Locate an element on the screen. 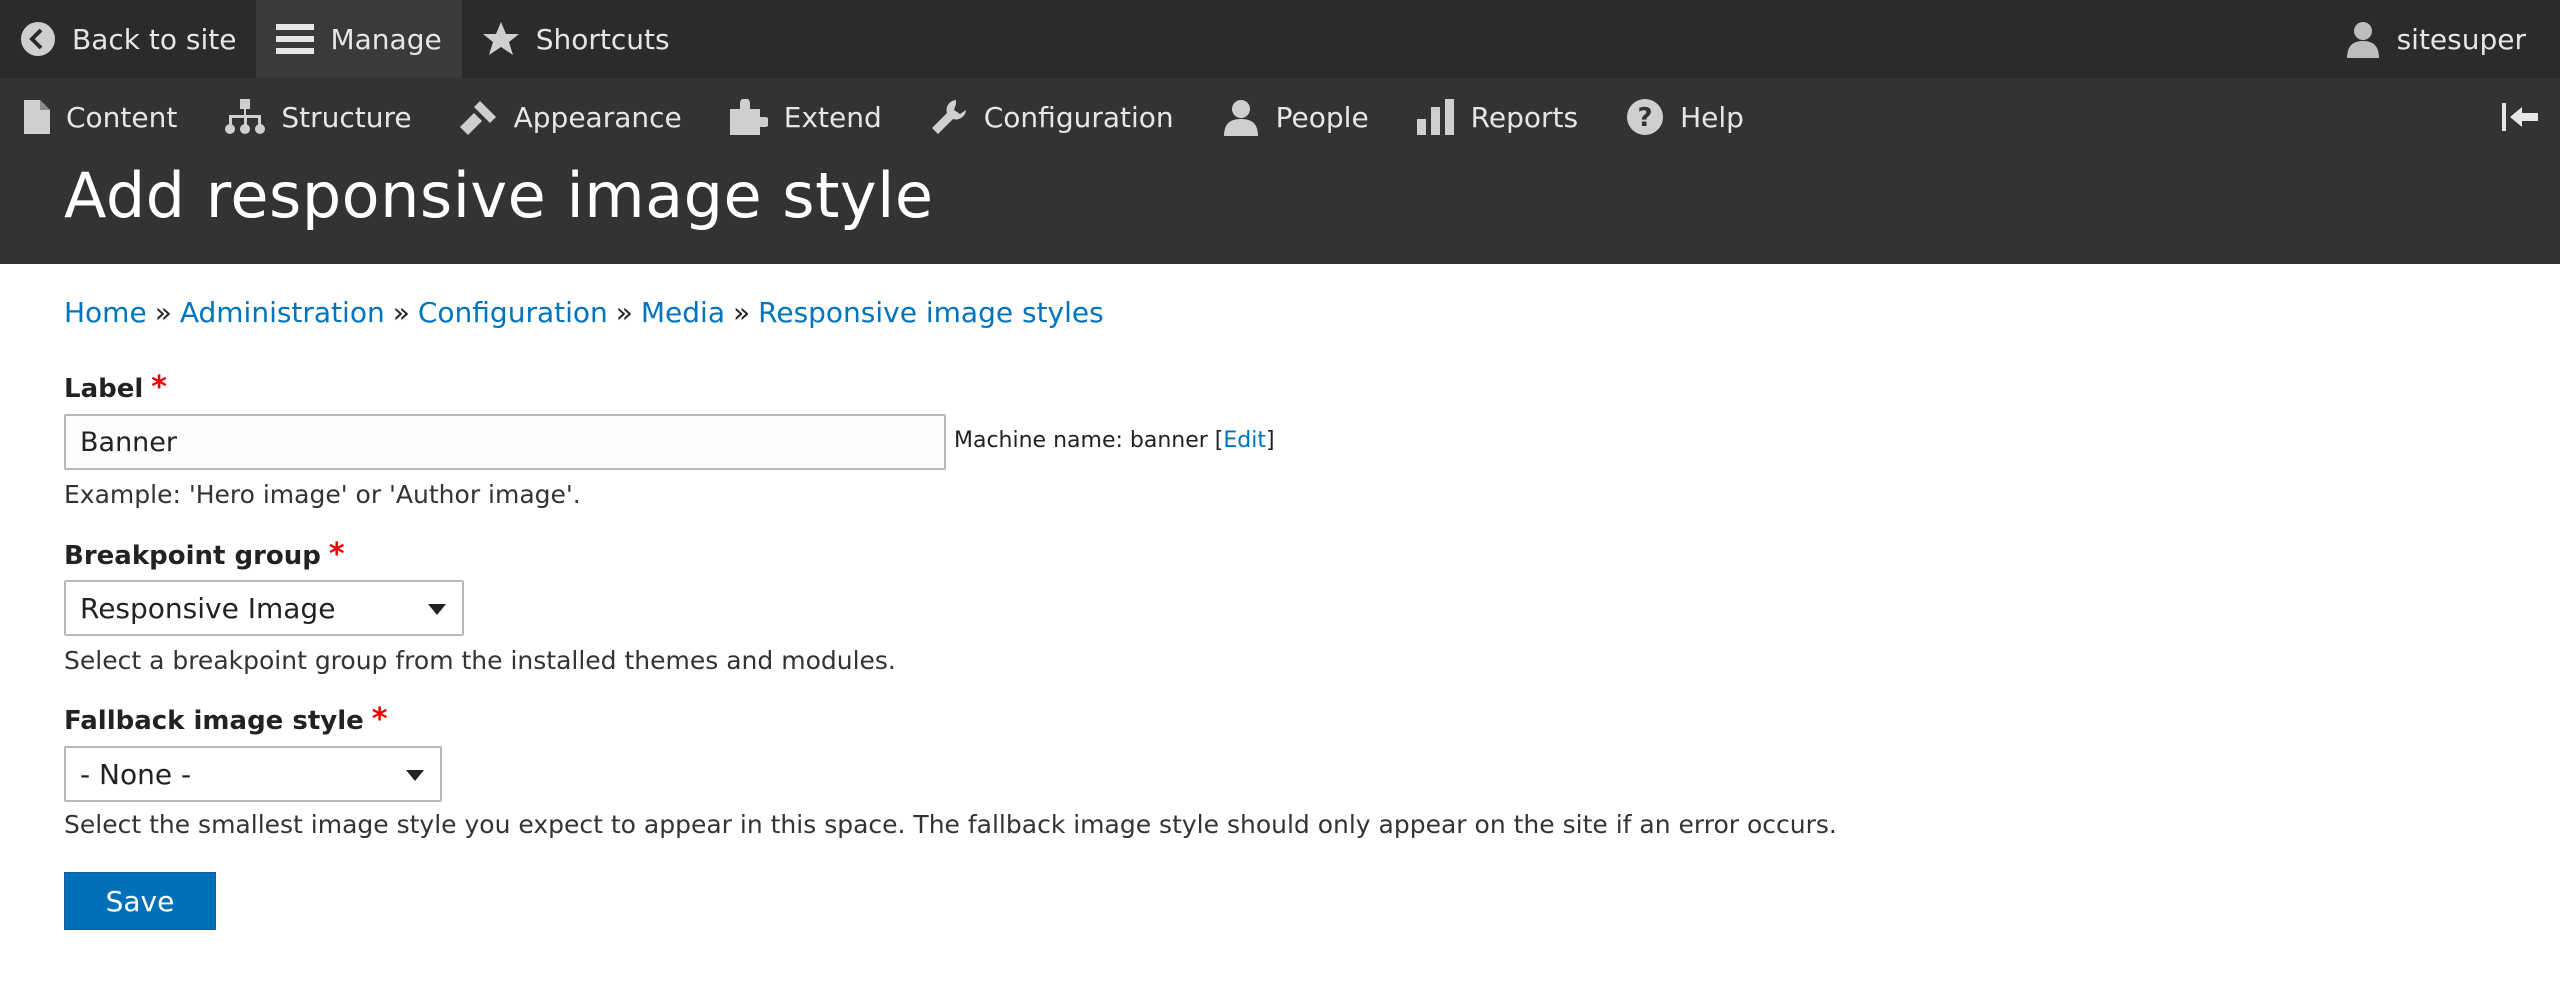  menu-item-help: ? Help is located at coordinates (1685, 117).